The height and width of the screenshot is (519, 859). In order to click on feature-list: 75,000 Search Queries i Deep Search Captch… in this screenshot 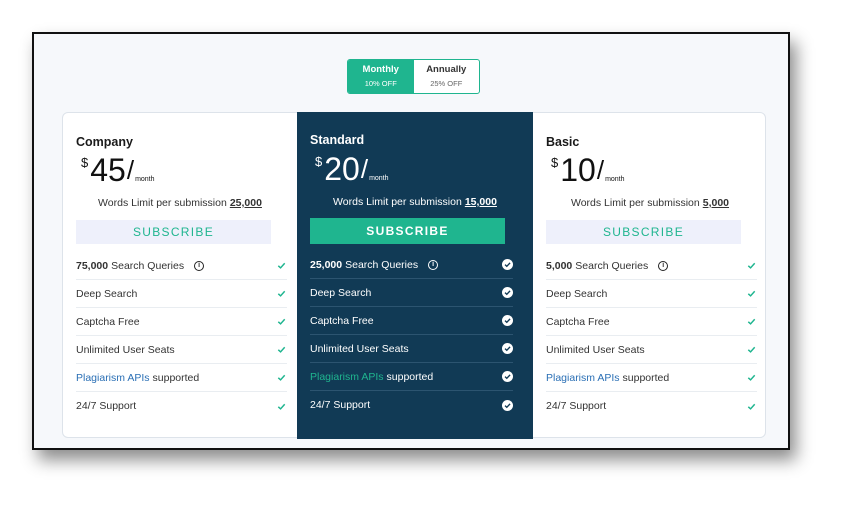, I will do `click(181, 336)`.